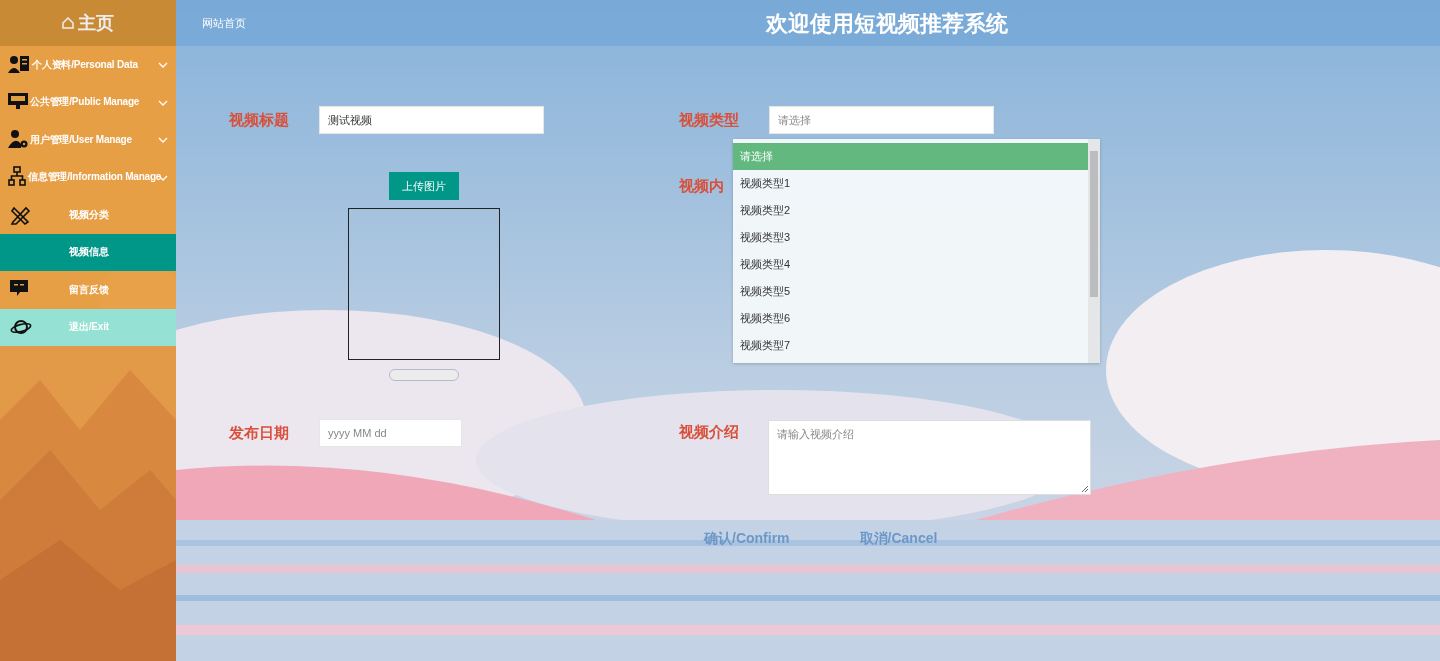 Image resolution: width=1440 pixels, height=661 pixels. Describe the element at coordinates (424, 375) in the screenshot. I see `progress-pill` at that location.